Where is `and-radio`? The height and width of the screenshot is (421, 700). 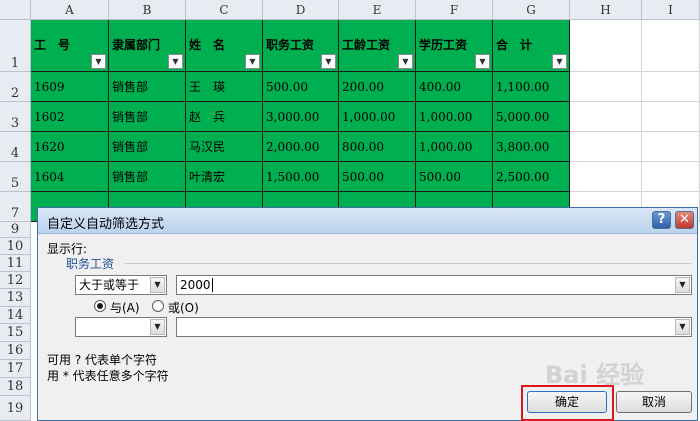 and-radio is located at coordinates (100, 306).